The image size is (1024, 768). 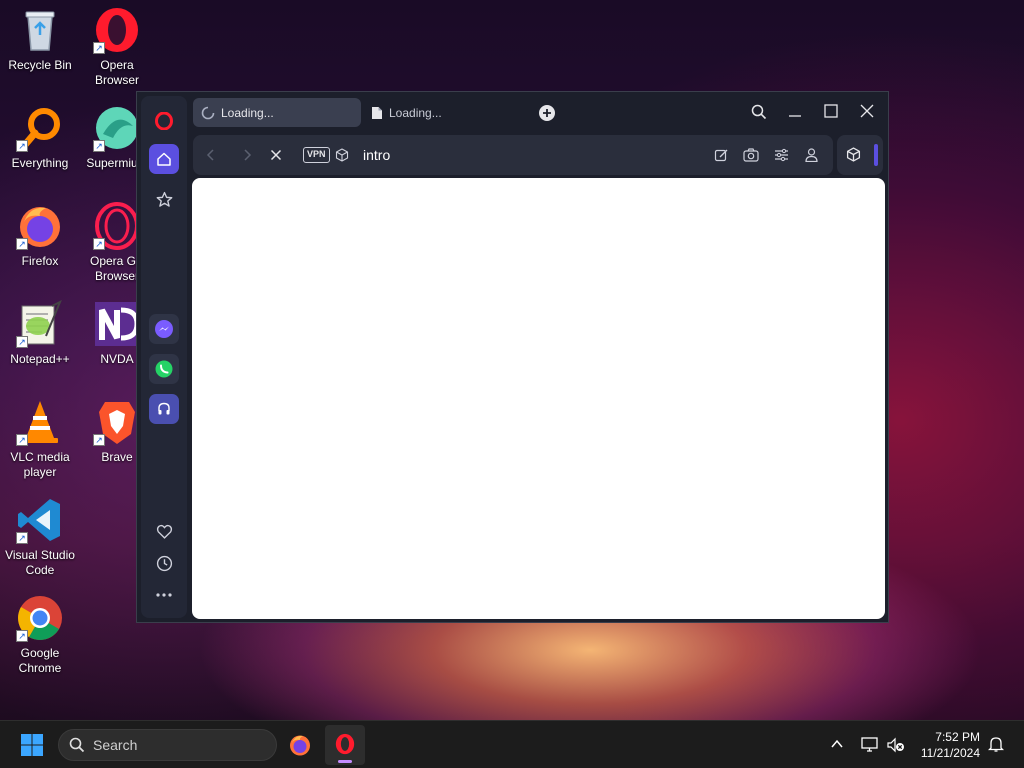 I want to click on messenger-icon, so click(x=164, y=329).